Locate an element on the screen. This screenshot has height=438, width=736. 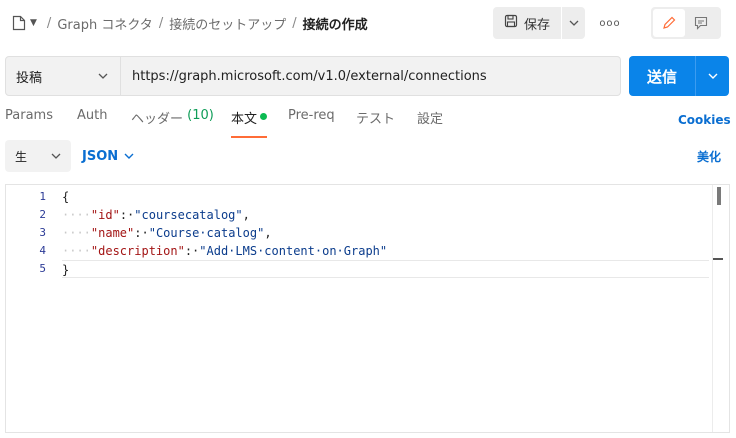
cookies-link: Cookies is located at coordinates (704, 120).